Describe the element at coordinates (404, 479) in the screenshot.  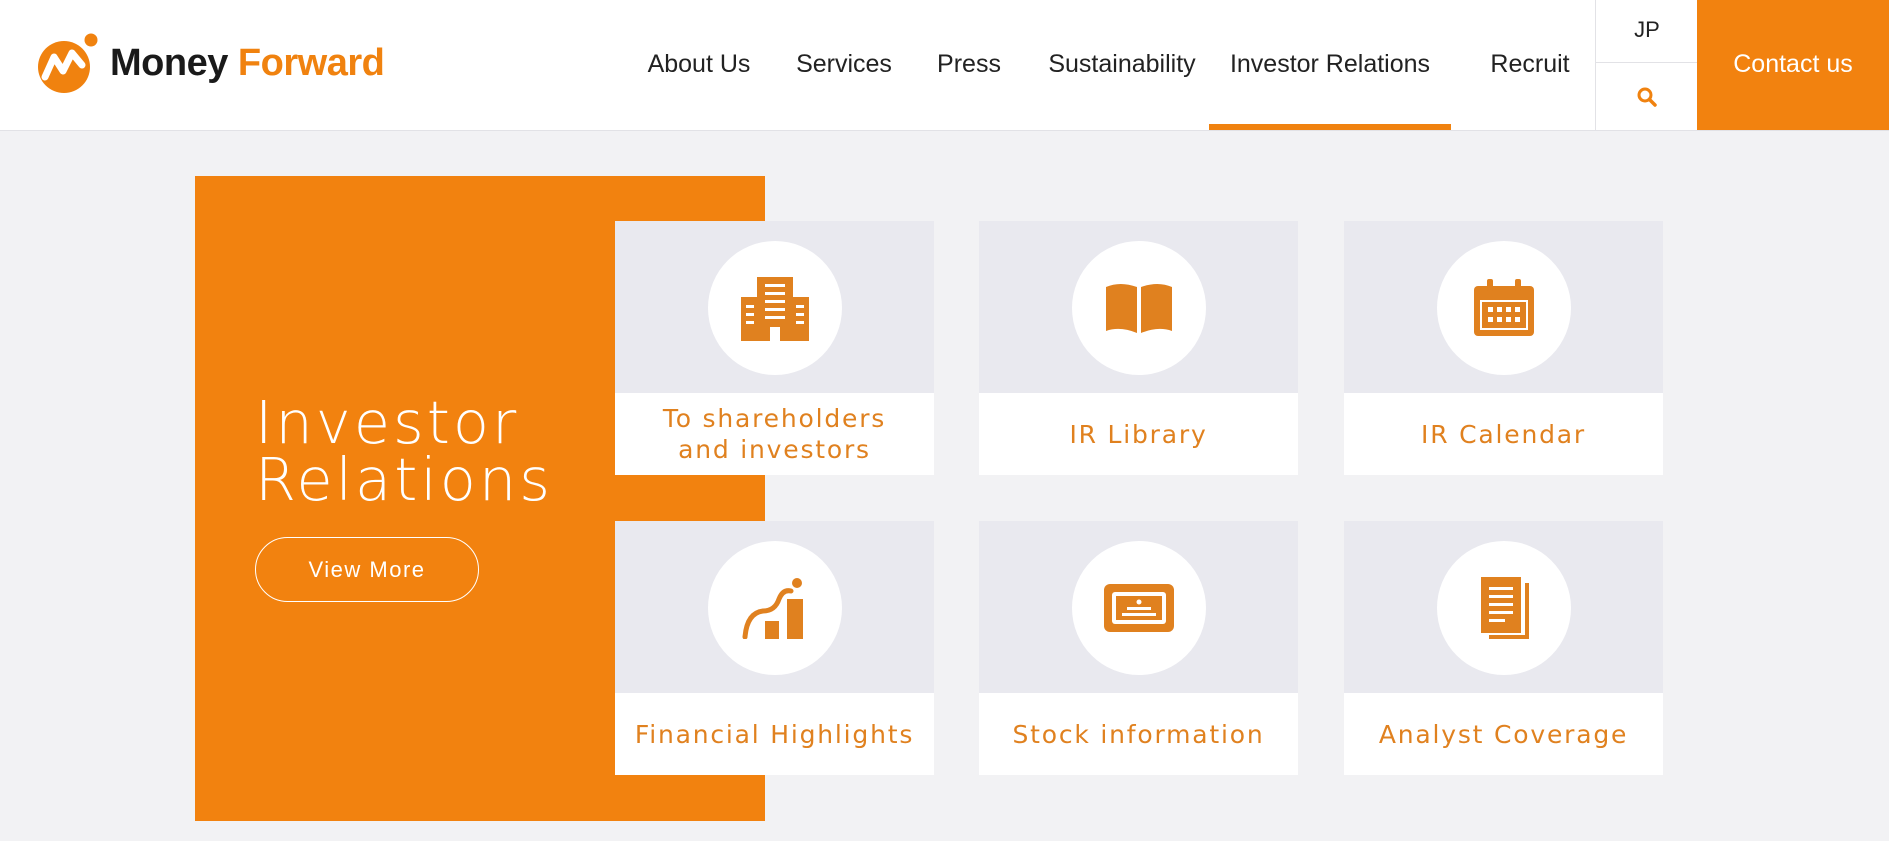
I see `hero-title-line-2: Relations` at that location.